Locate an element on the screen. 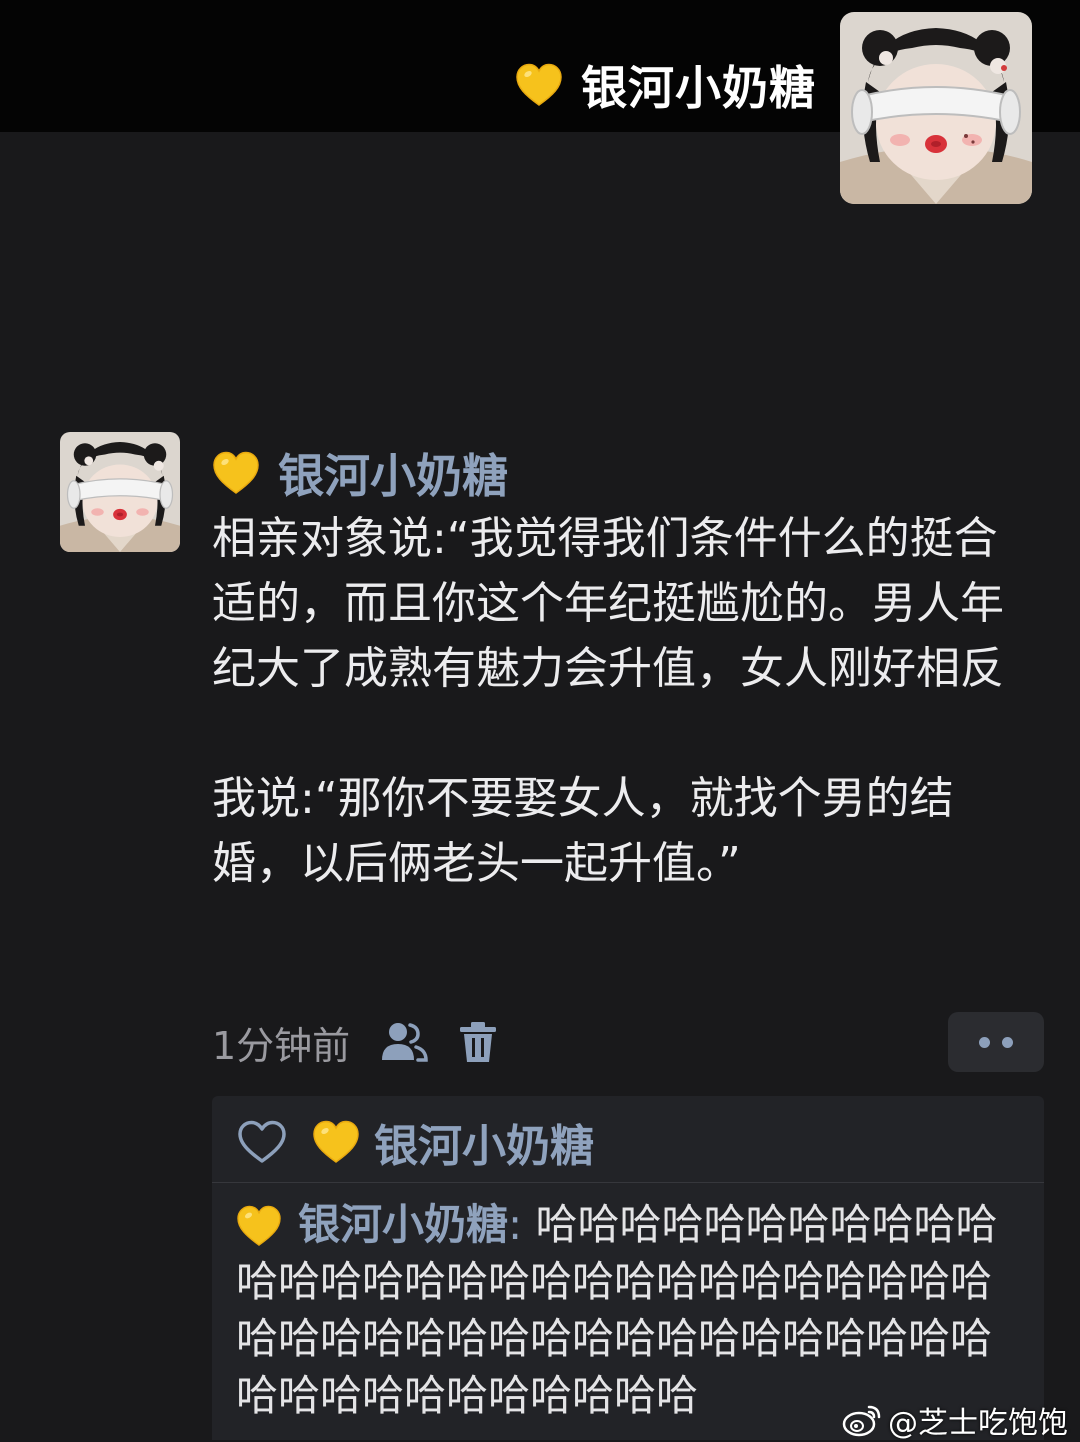 The image size is (1080, 1442). weibo-logo-icon is located at coordinates (862, 1420).